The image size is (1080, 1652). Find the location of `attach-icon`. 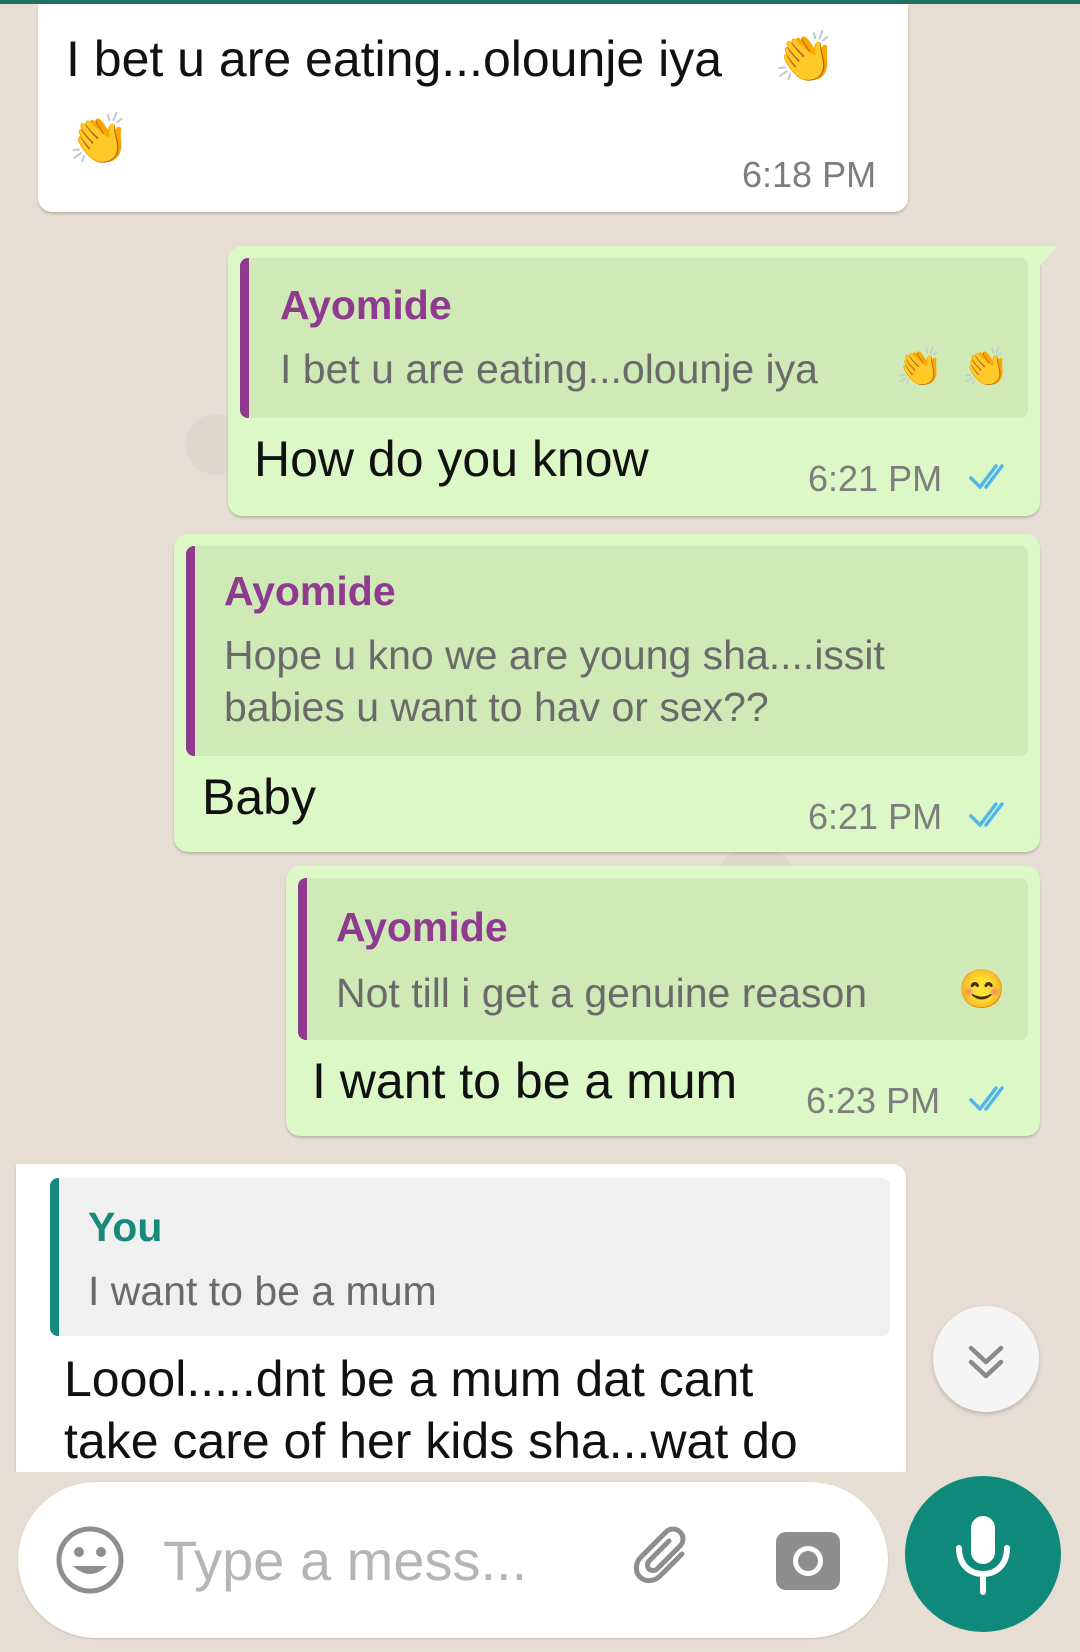

attach-icon is located at coordinates (664, 1560).